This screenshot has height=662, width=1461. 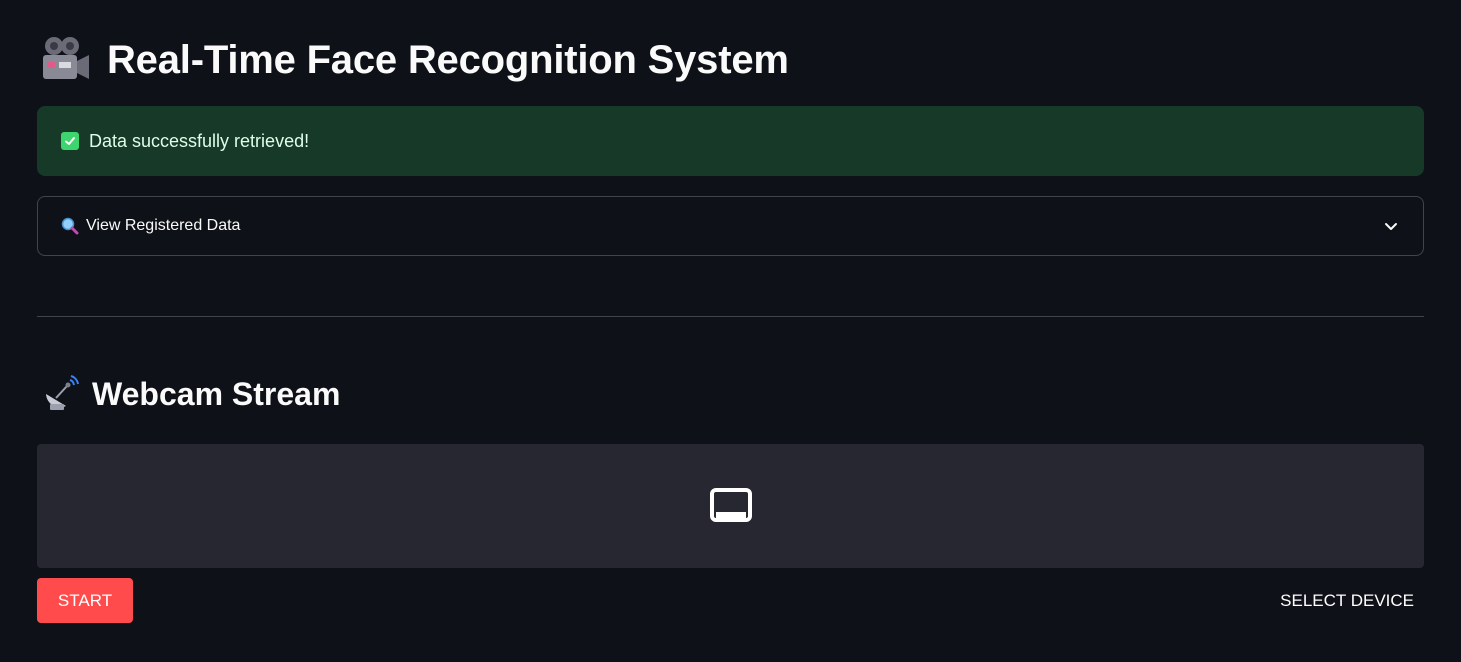 What do you see at coordinates (730, 141) in the screenshot?
I see `success-alert: Data successfully retrieved!` at bounding box center [730, 141].